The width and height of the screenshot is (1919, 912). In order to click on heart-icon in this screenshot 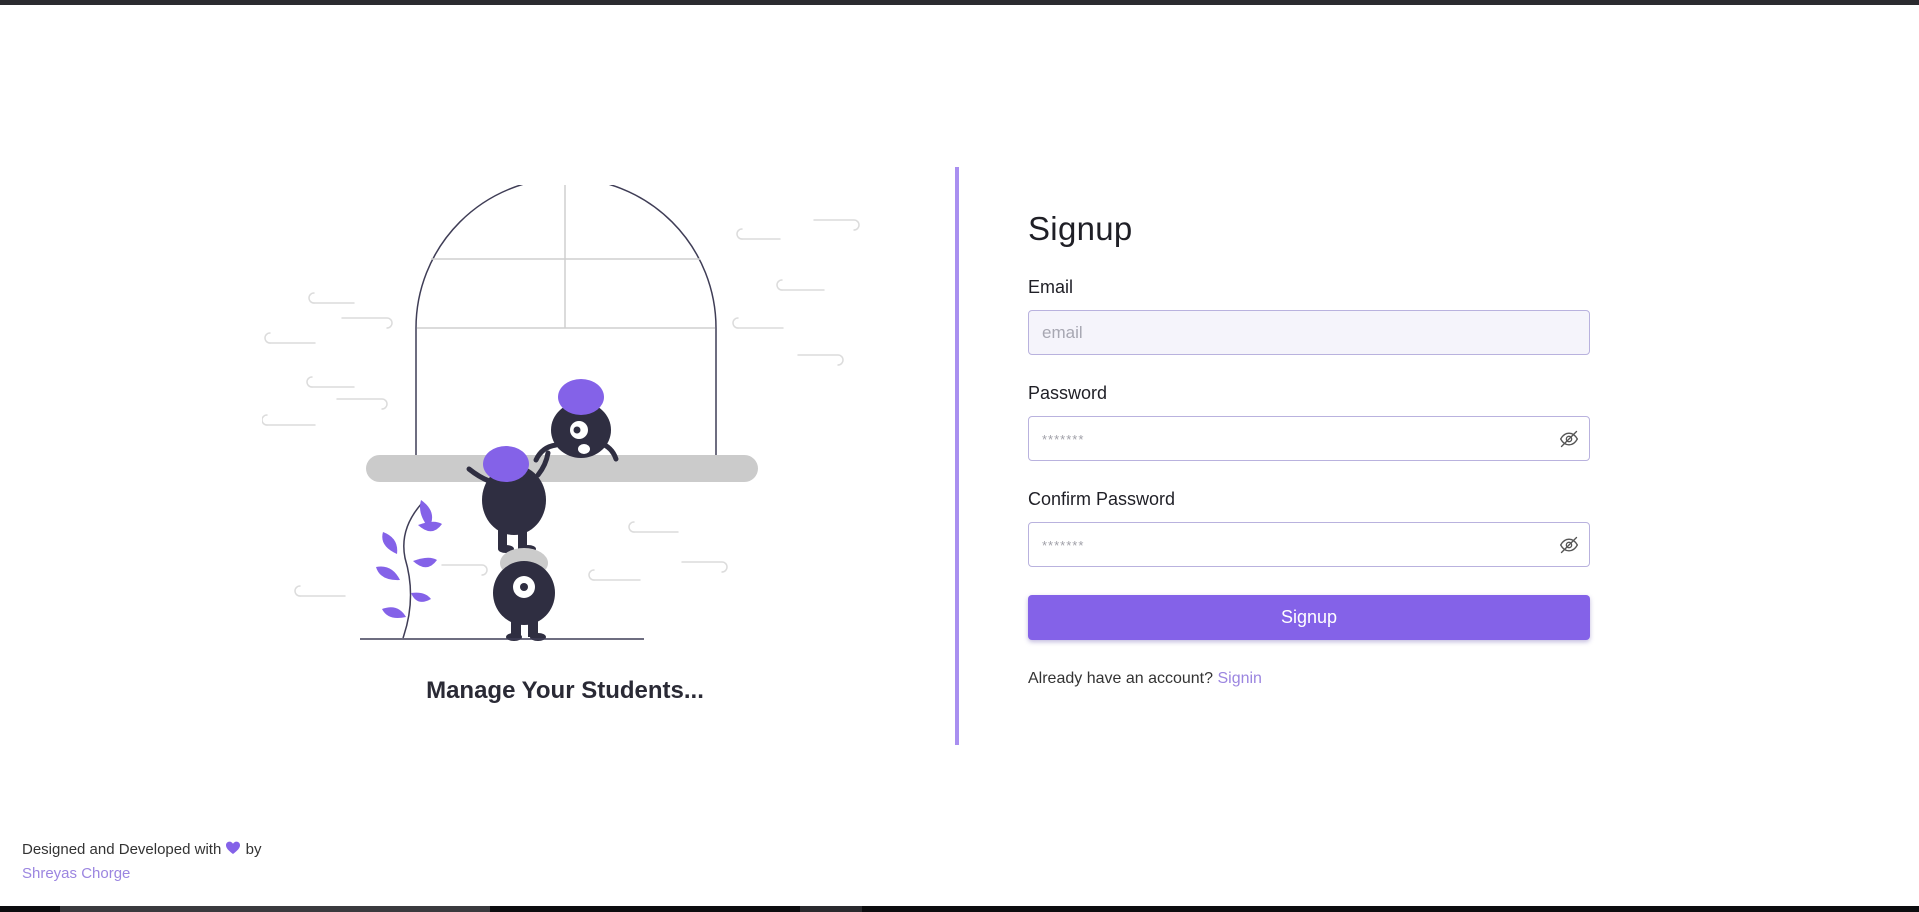, I will do `click(233, 847)`.